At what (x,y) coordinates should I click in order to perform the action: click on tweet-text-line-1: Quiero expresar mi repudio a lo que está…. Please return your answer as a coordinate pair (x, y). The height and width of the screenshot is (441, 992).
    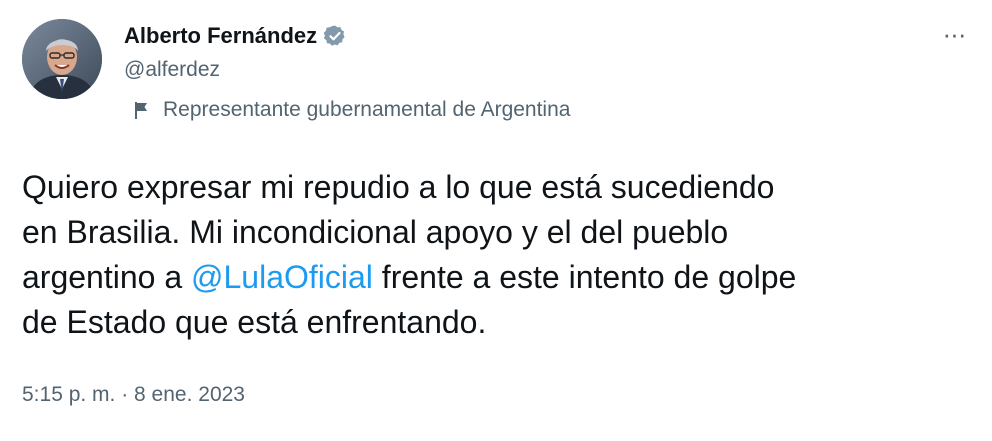
    Looking at the image, I should click on (398, 187).